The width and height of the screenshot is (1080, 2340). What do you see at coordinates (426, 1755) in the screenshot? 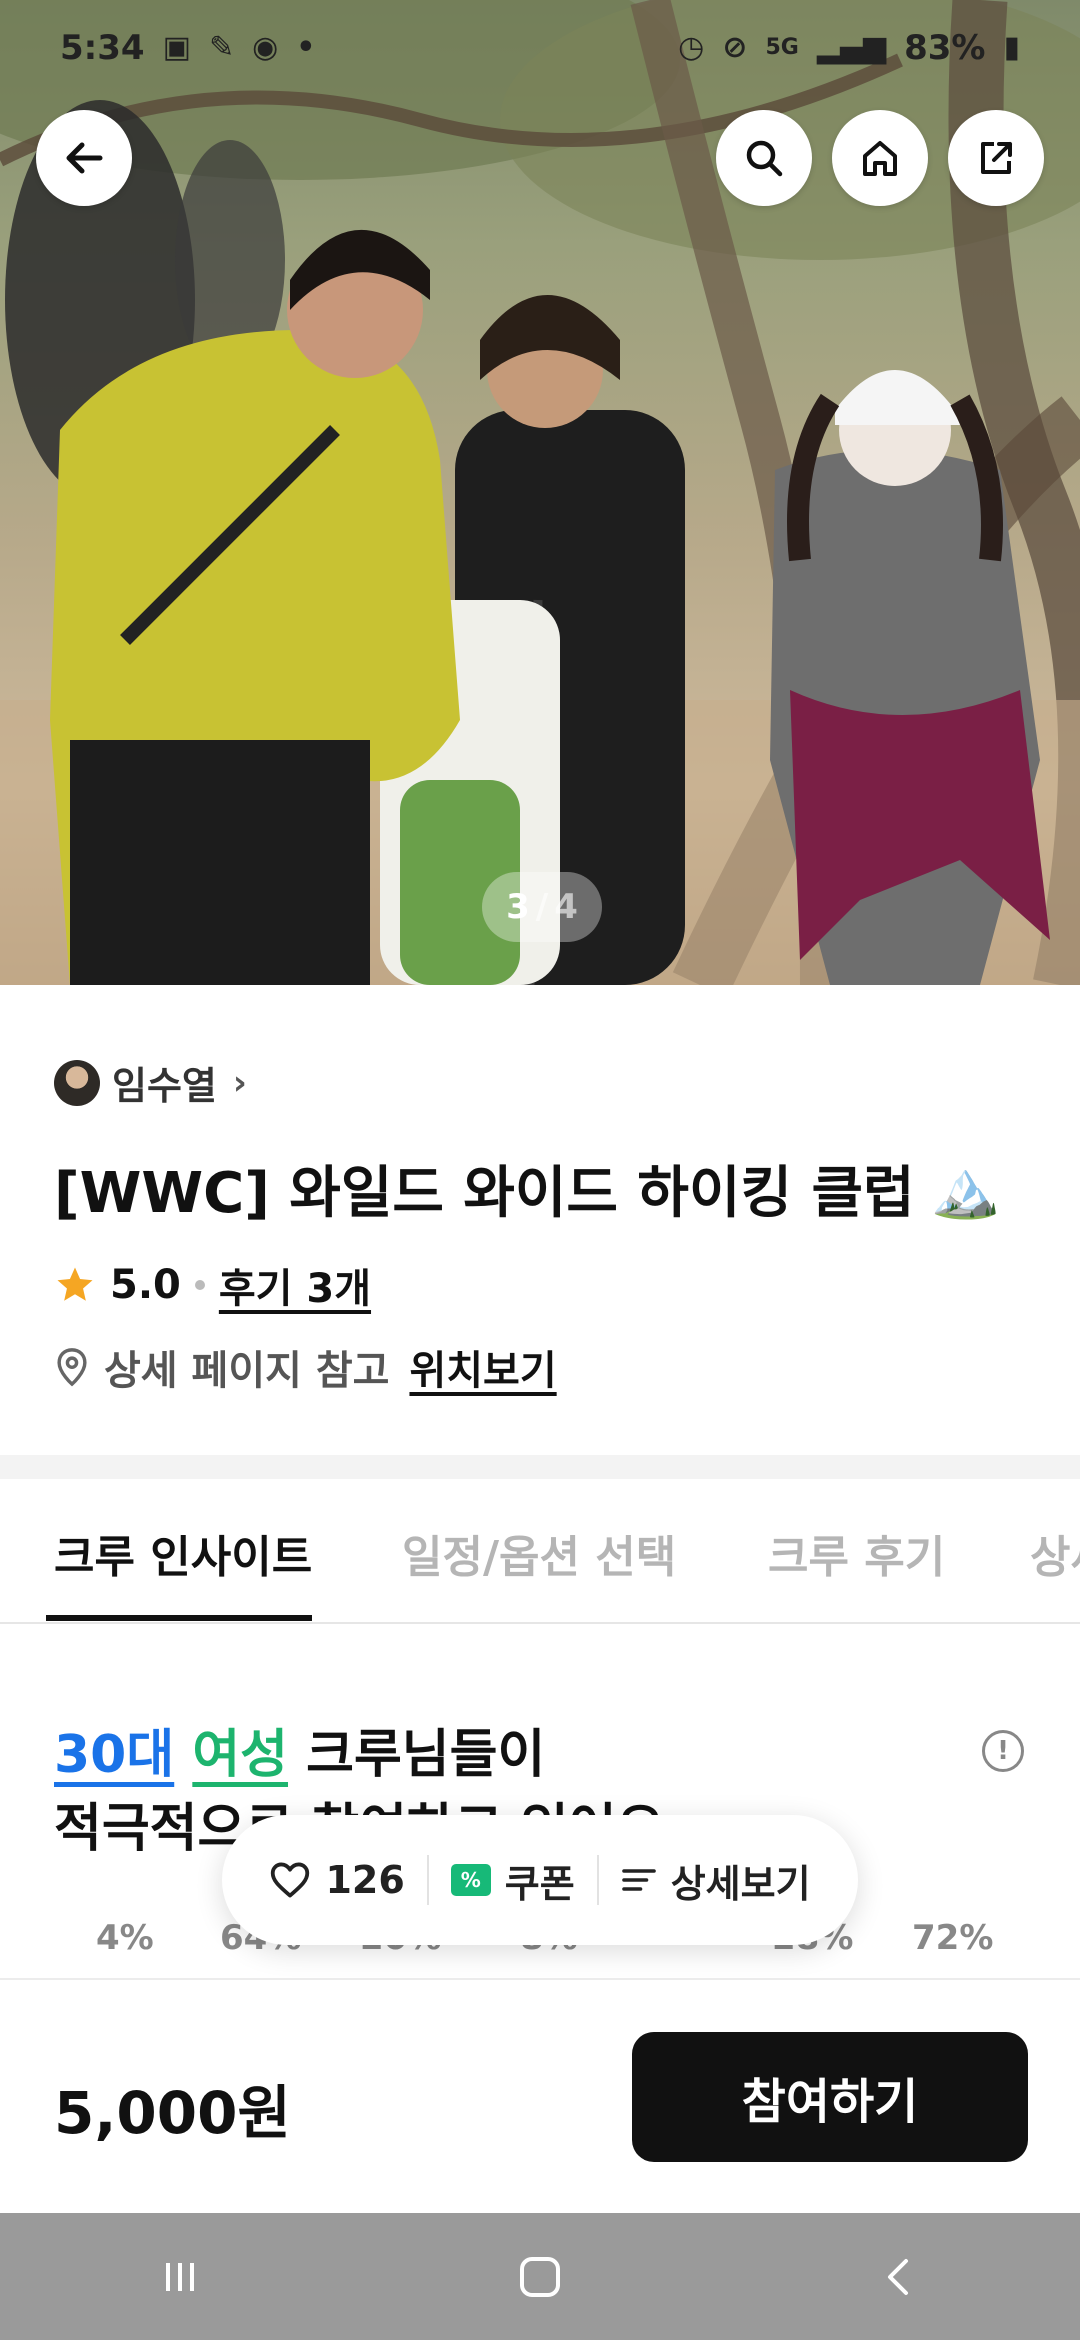
I see `insight-line1: 크루님들이` at bounding box center [426, 1755].